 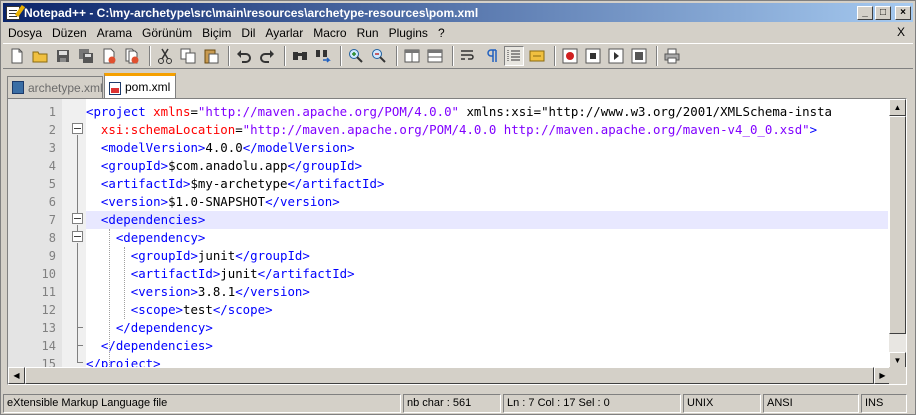 I want to click on undo-button, so click(x=244, y=56).